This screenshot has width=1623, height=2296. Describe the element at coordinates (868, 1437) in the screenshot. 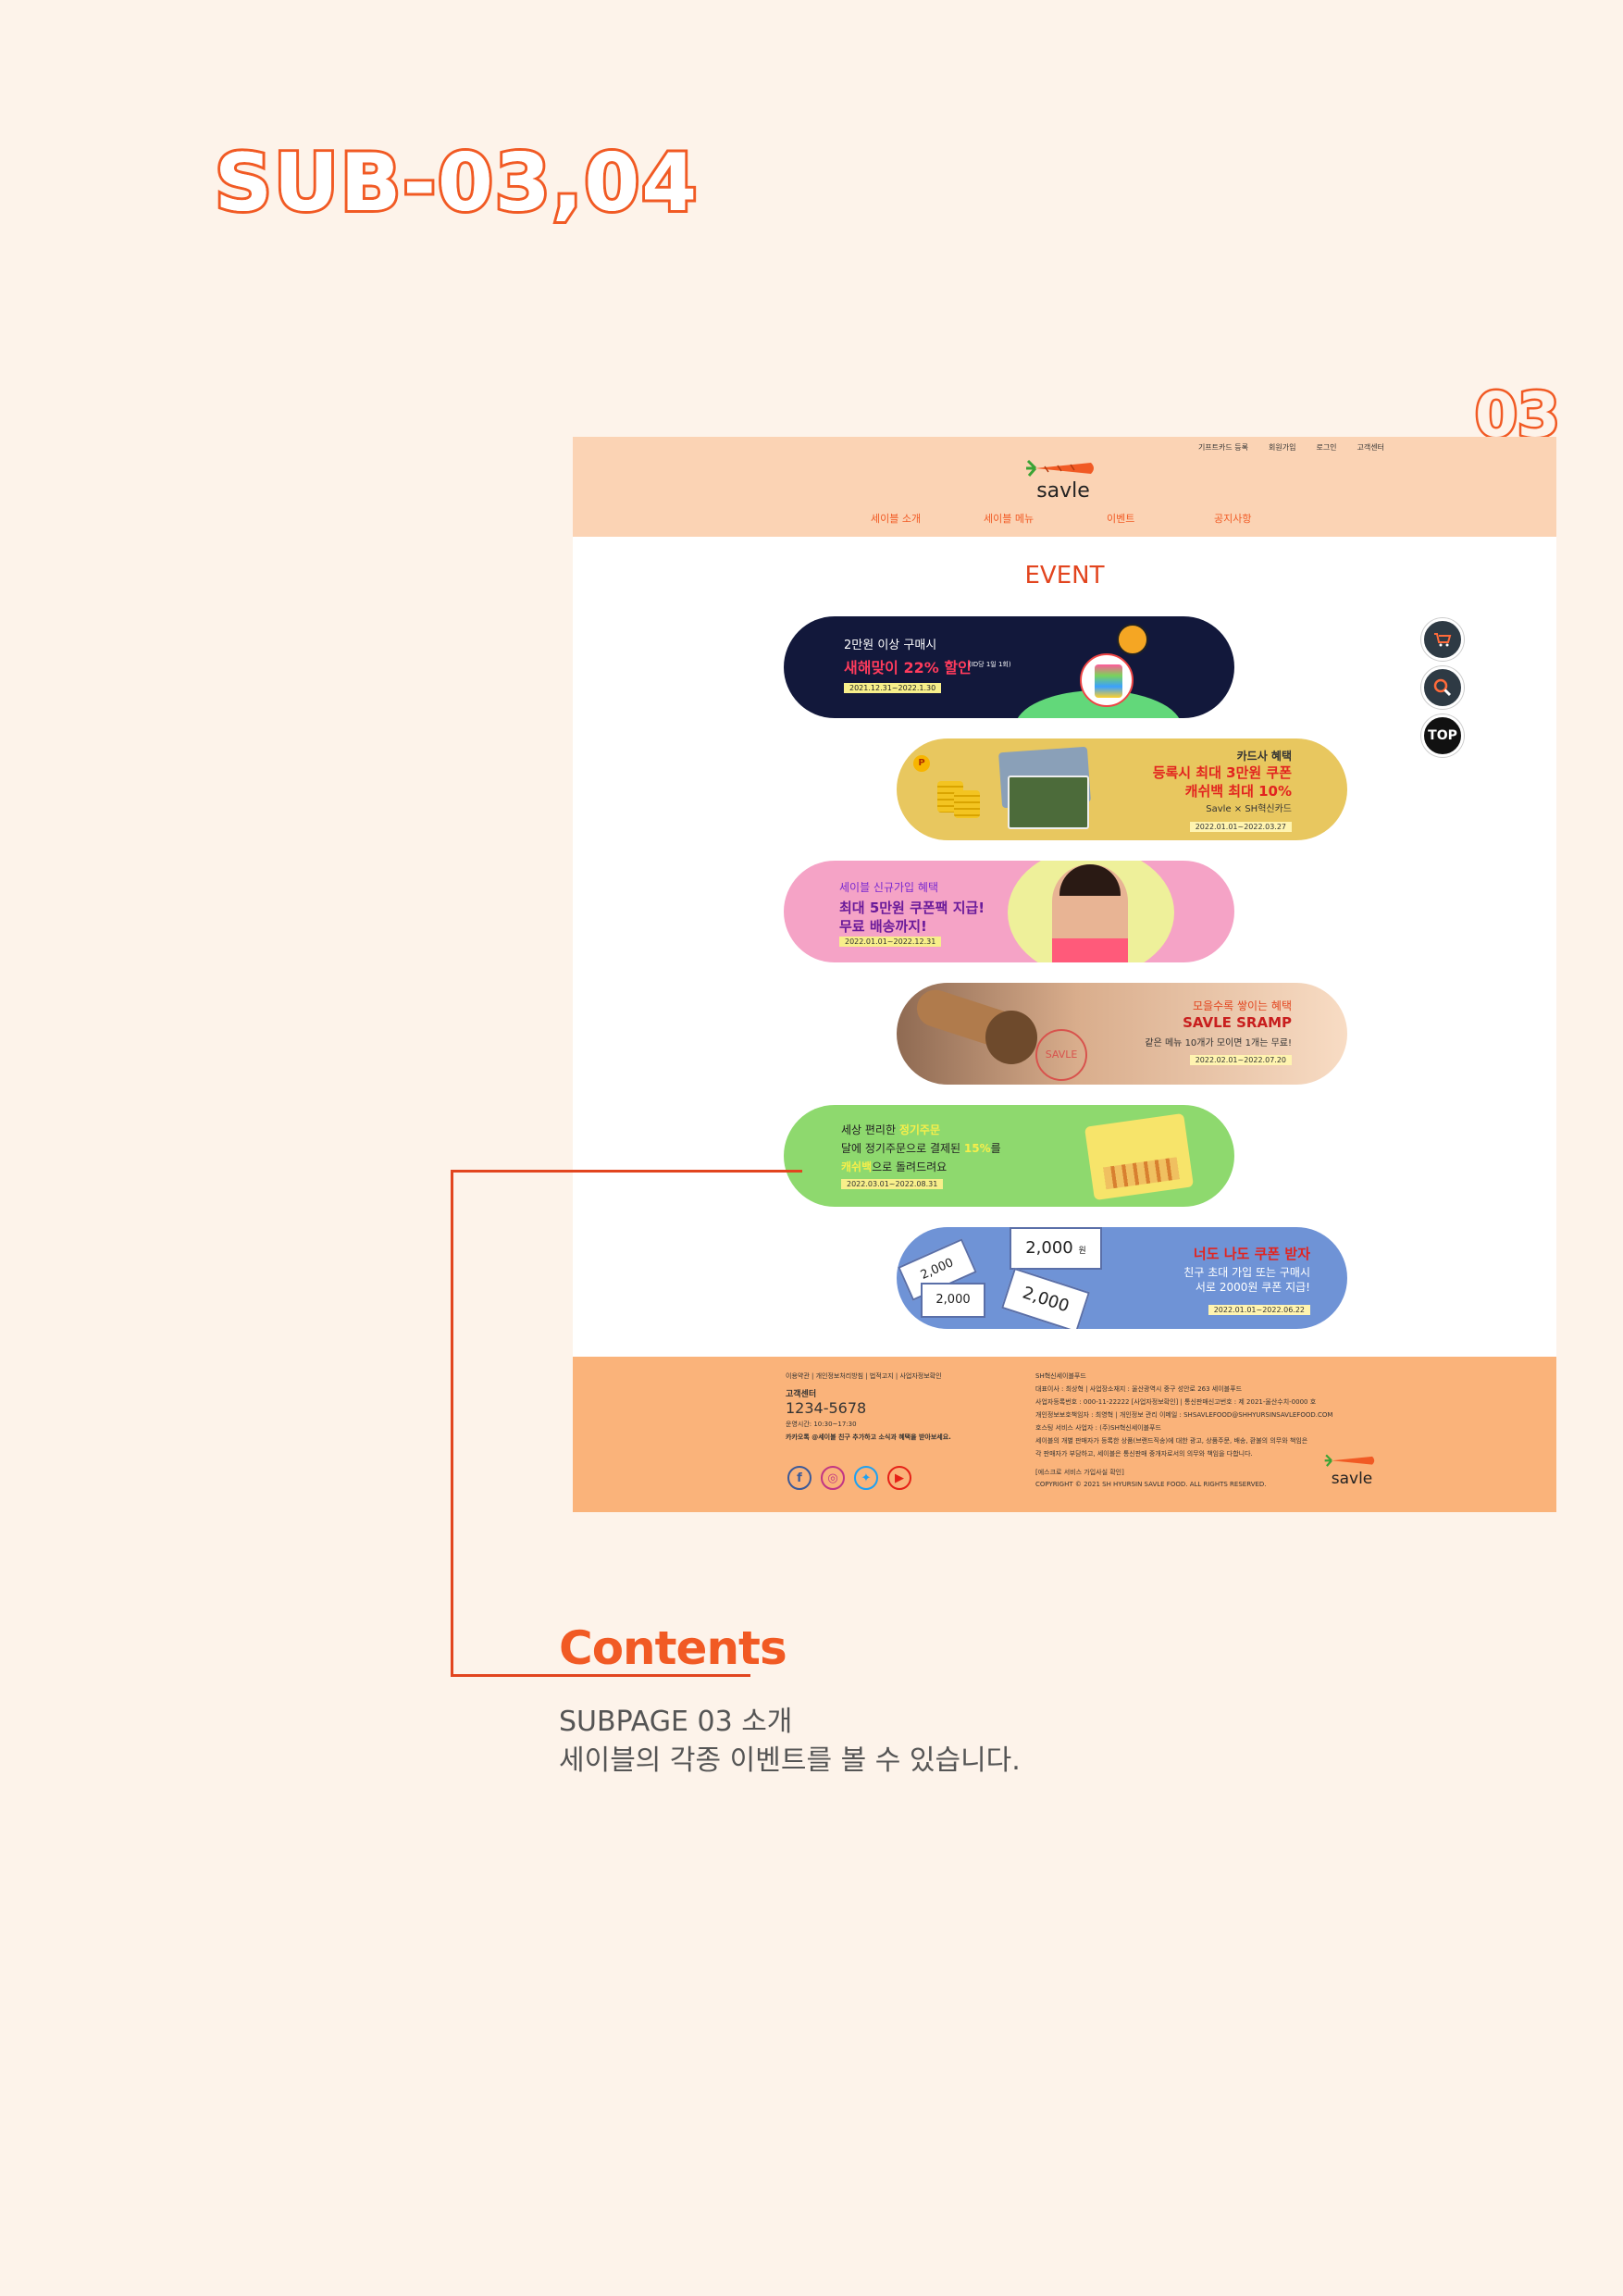

I see `footer-kakao: 카카오톡 @세이블 친구 추가하고 소식과 혜택을 받아보세요.` at that location.